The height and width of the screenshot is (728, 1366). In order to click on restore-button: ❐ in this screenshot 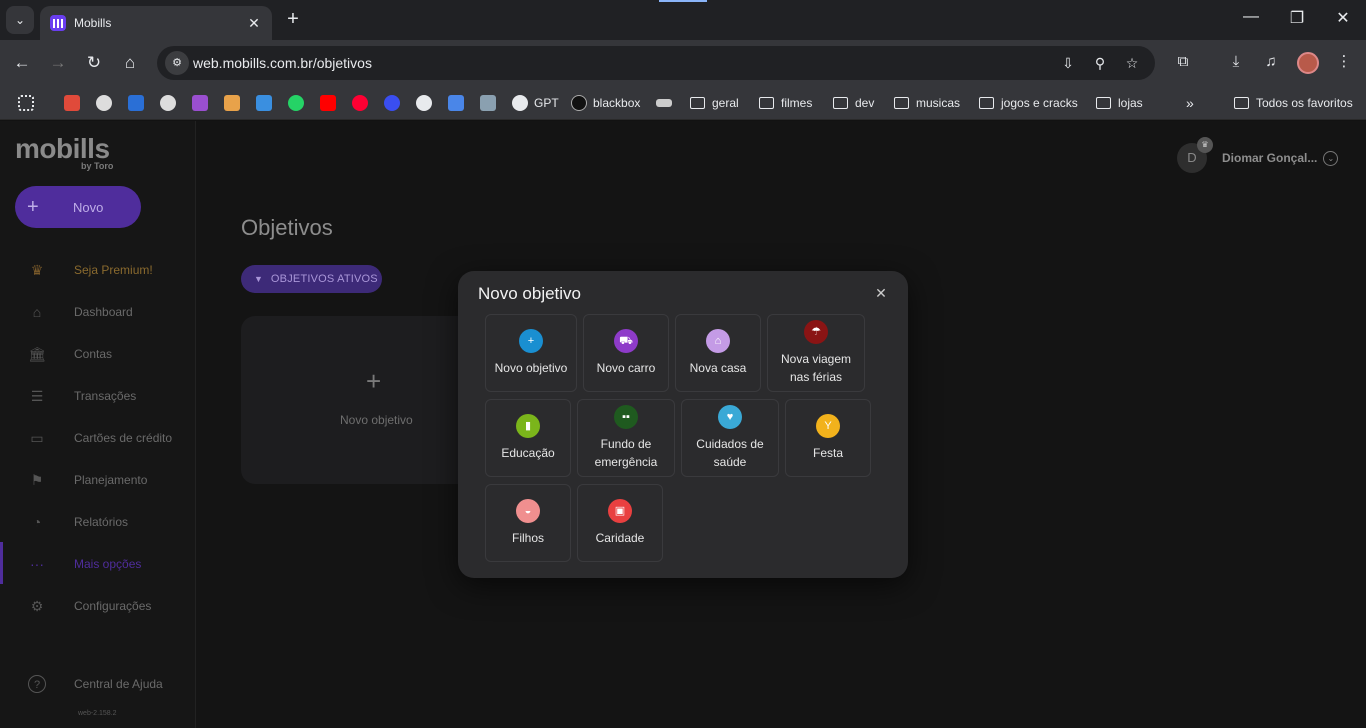, I will do `click(1297, 18)`.